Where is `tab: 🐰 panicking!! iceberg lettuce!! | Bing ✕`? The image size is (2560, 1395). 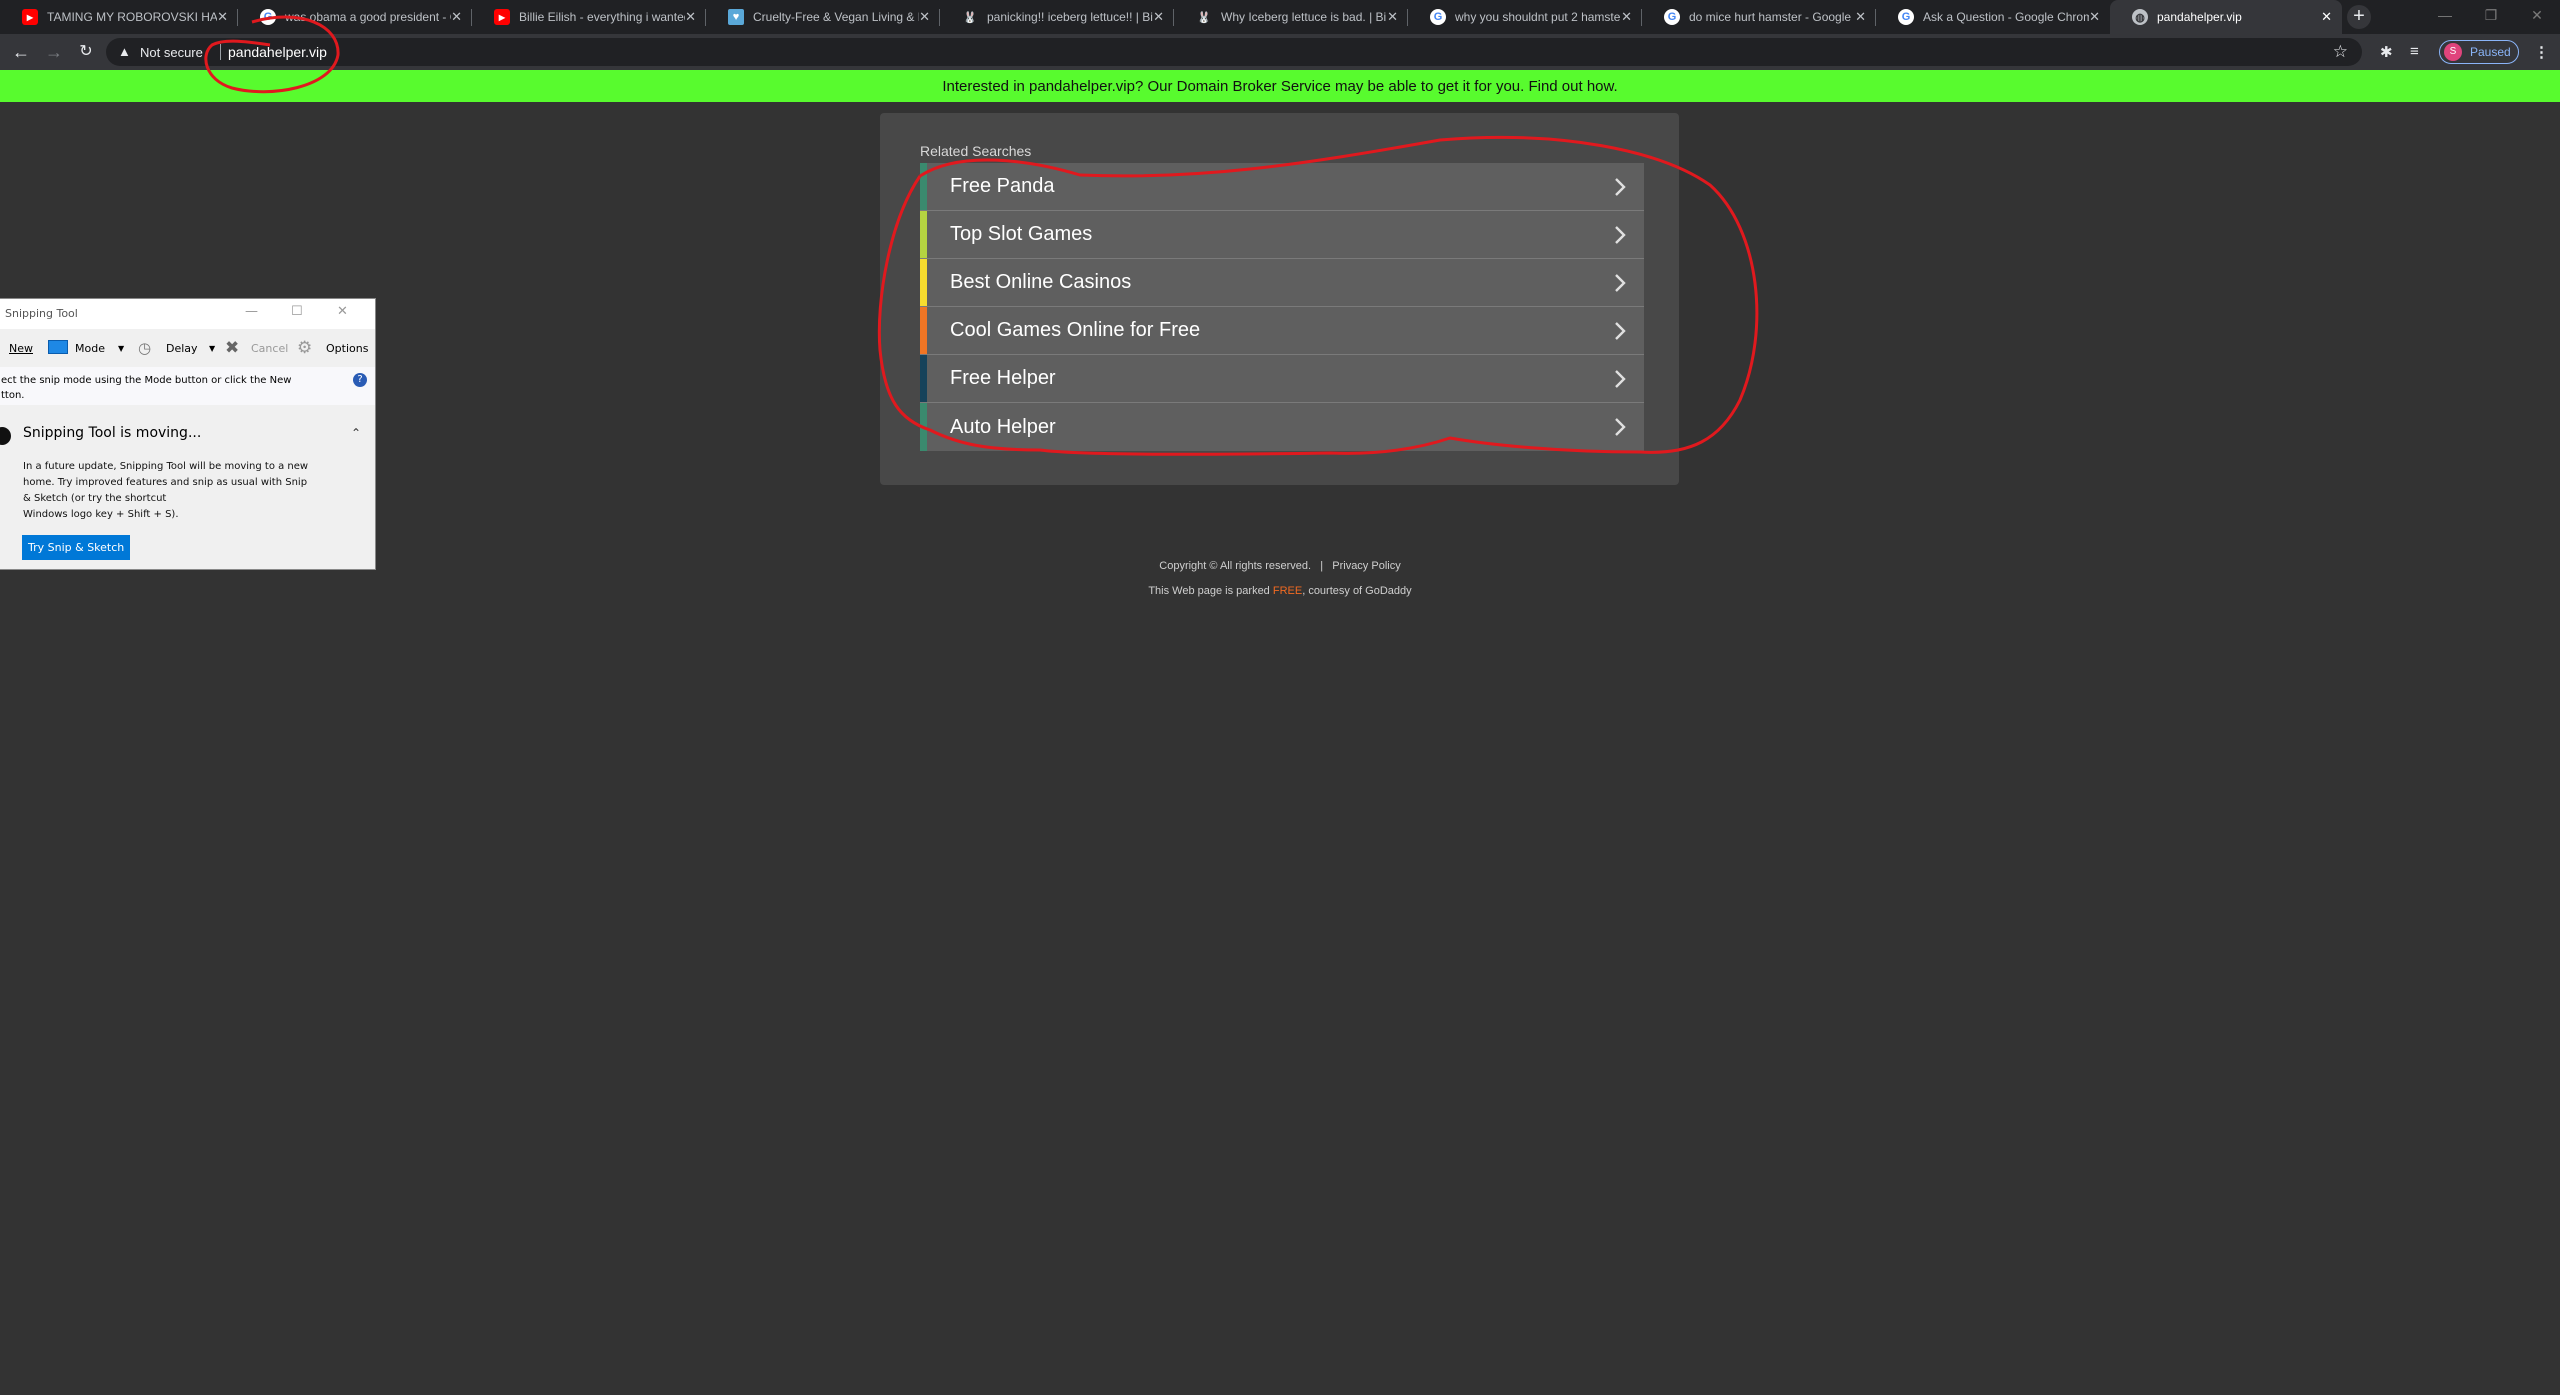
tab: 🐰 panicking!! iceberg lettuce!! | Bing ✕ is located at coordinates (1057, 17).